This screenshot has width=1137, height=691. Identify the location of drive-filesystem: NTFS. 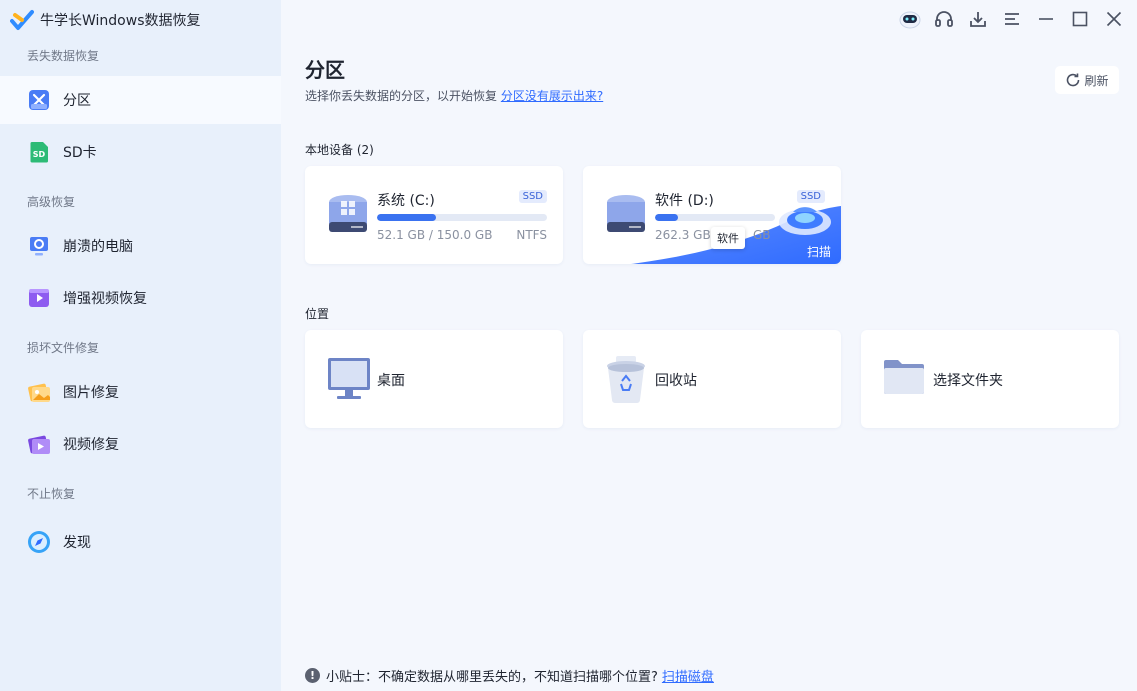
(531, 235).